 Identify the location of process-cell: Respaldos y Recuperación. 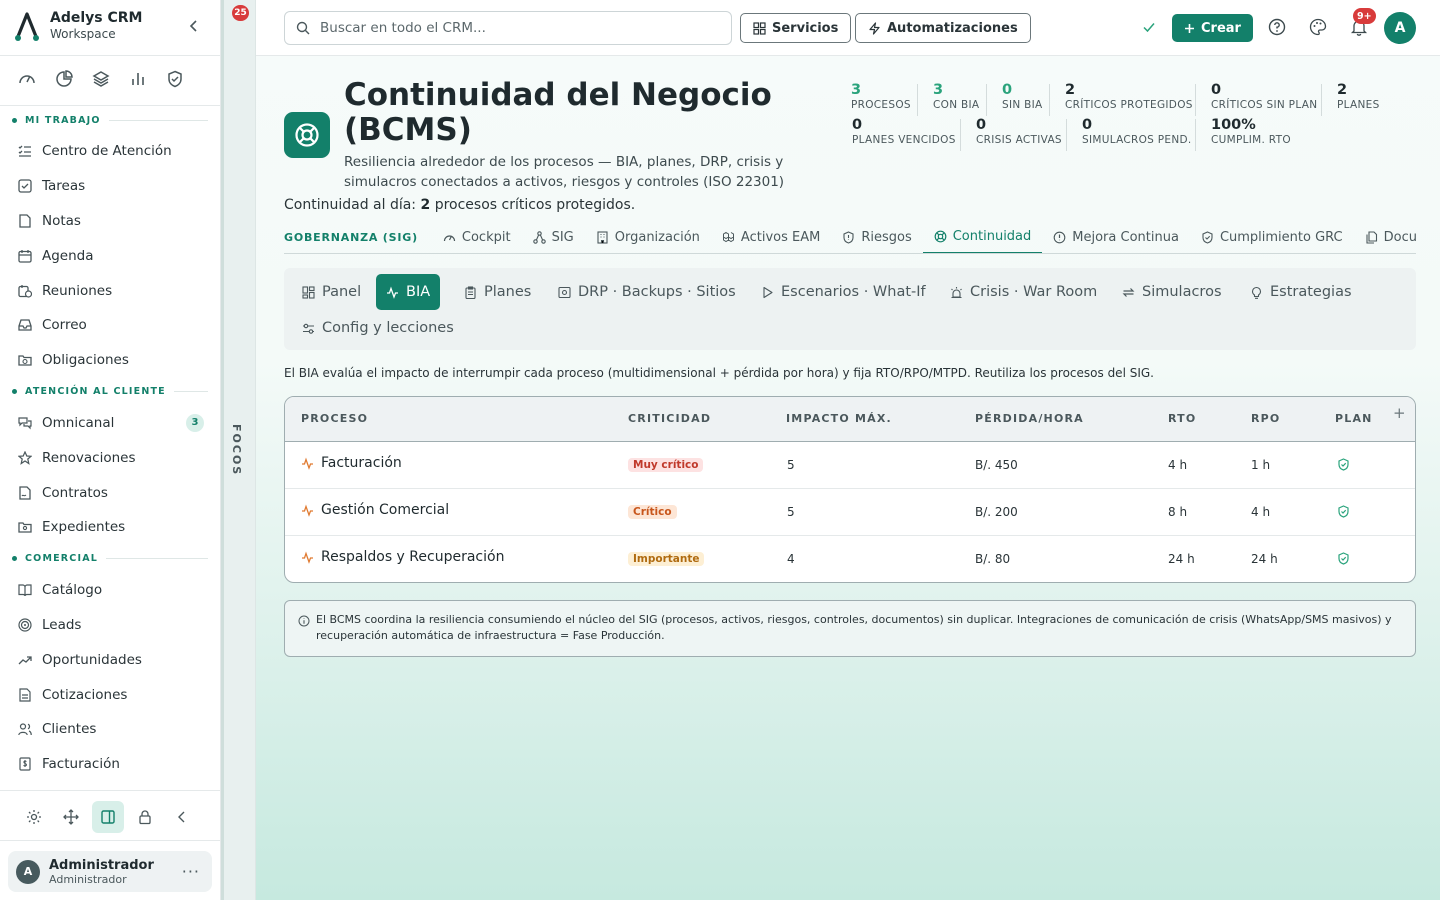
(402, 557).